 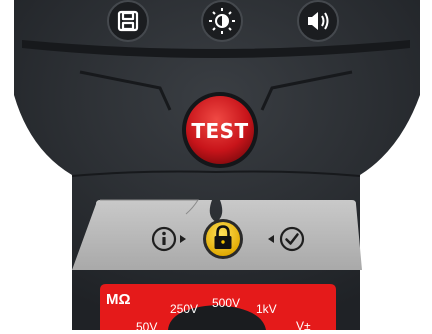 What do you see at coordinates (164, 238) in the screenshot?
I see `info-icon` at bounding box center [164, 238].